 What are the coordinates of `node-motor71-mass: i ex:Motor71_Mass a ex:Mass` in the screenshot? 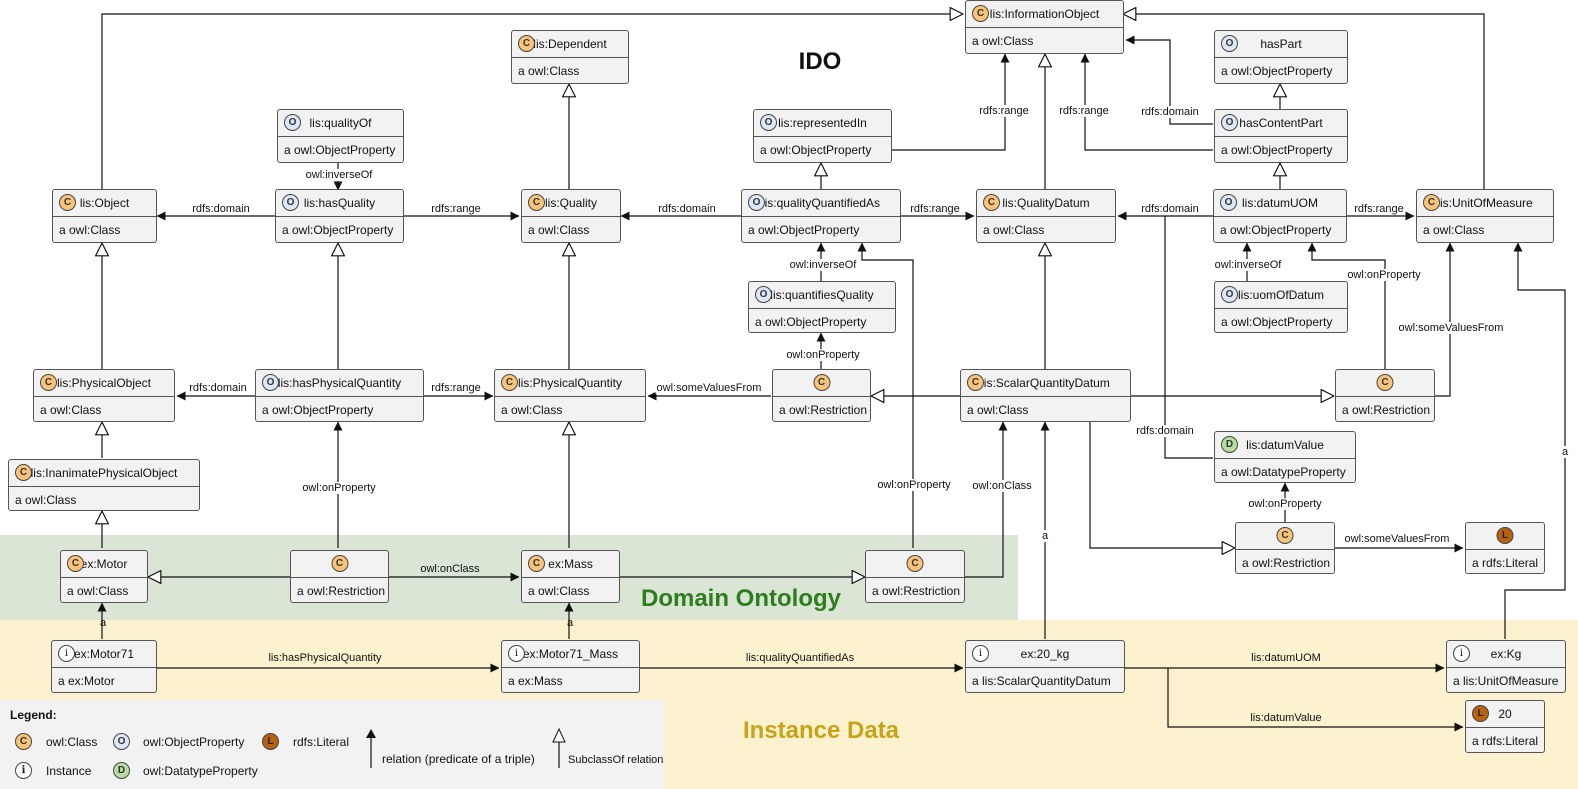 It's located at (570, 666).